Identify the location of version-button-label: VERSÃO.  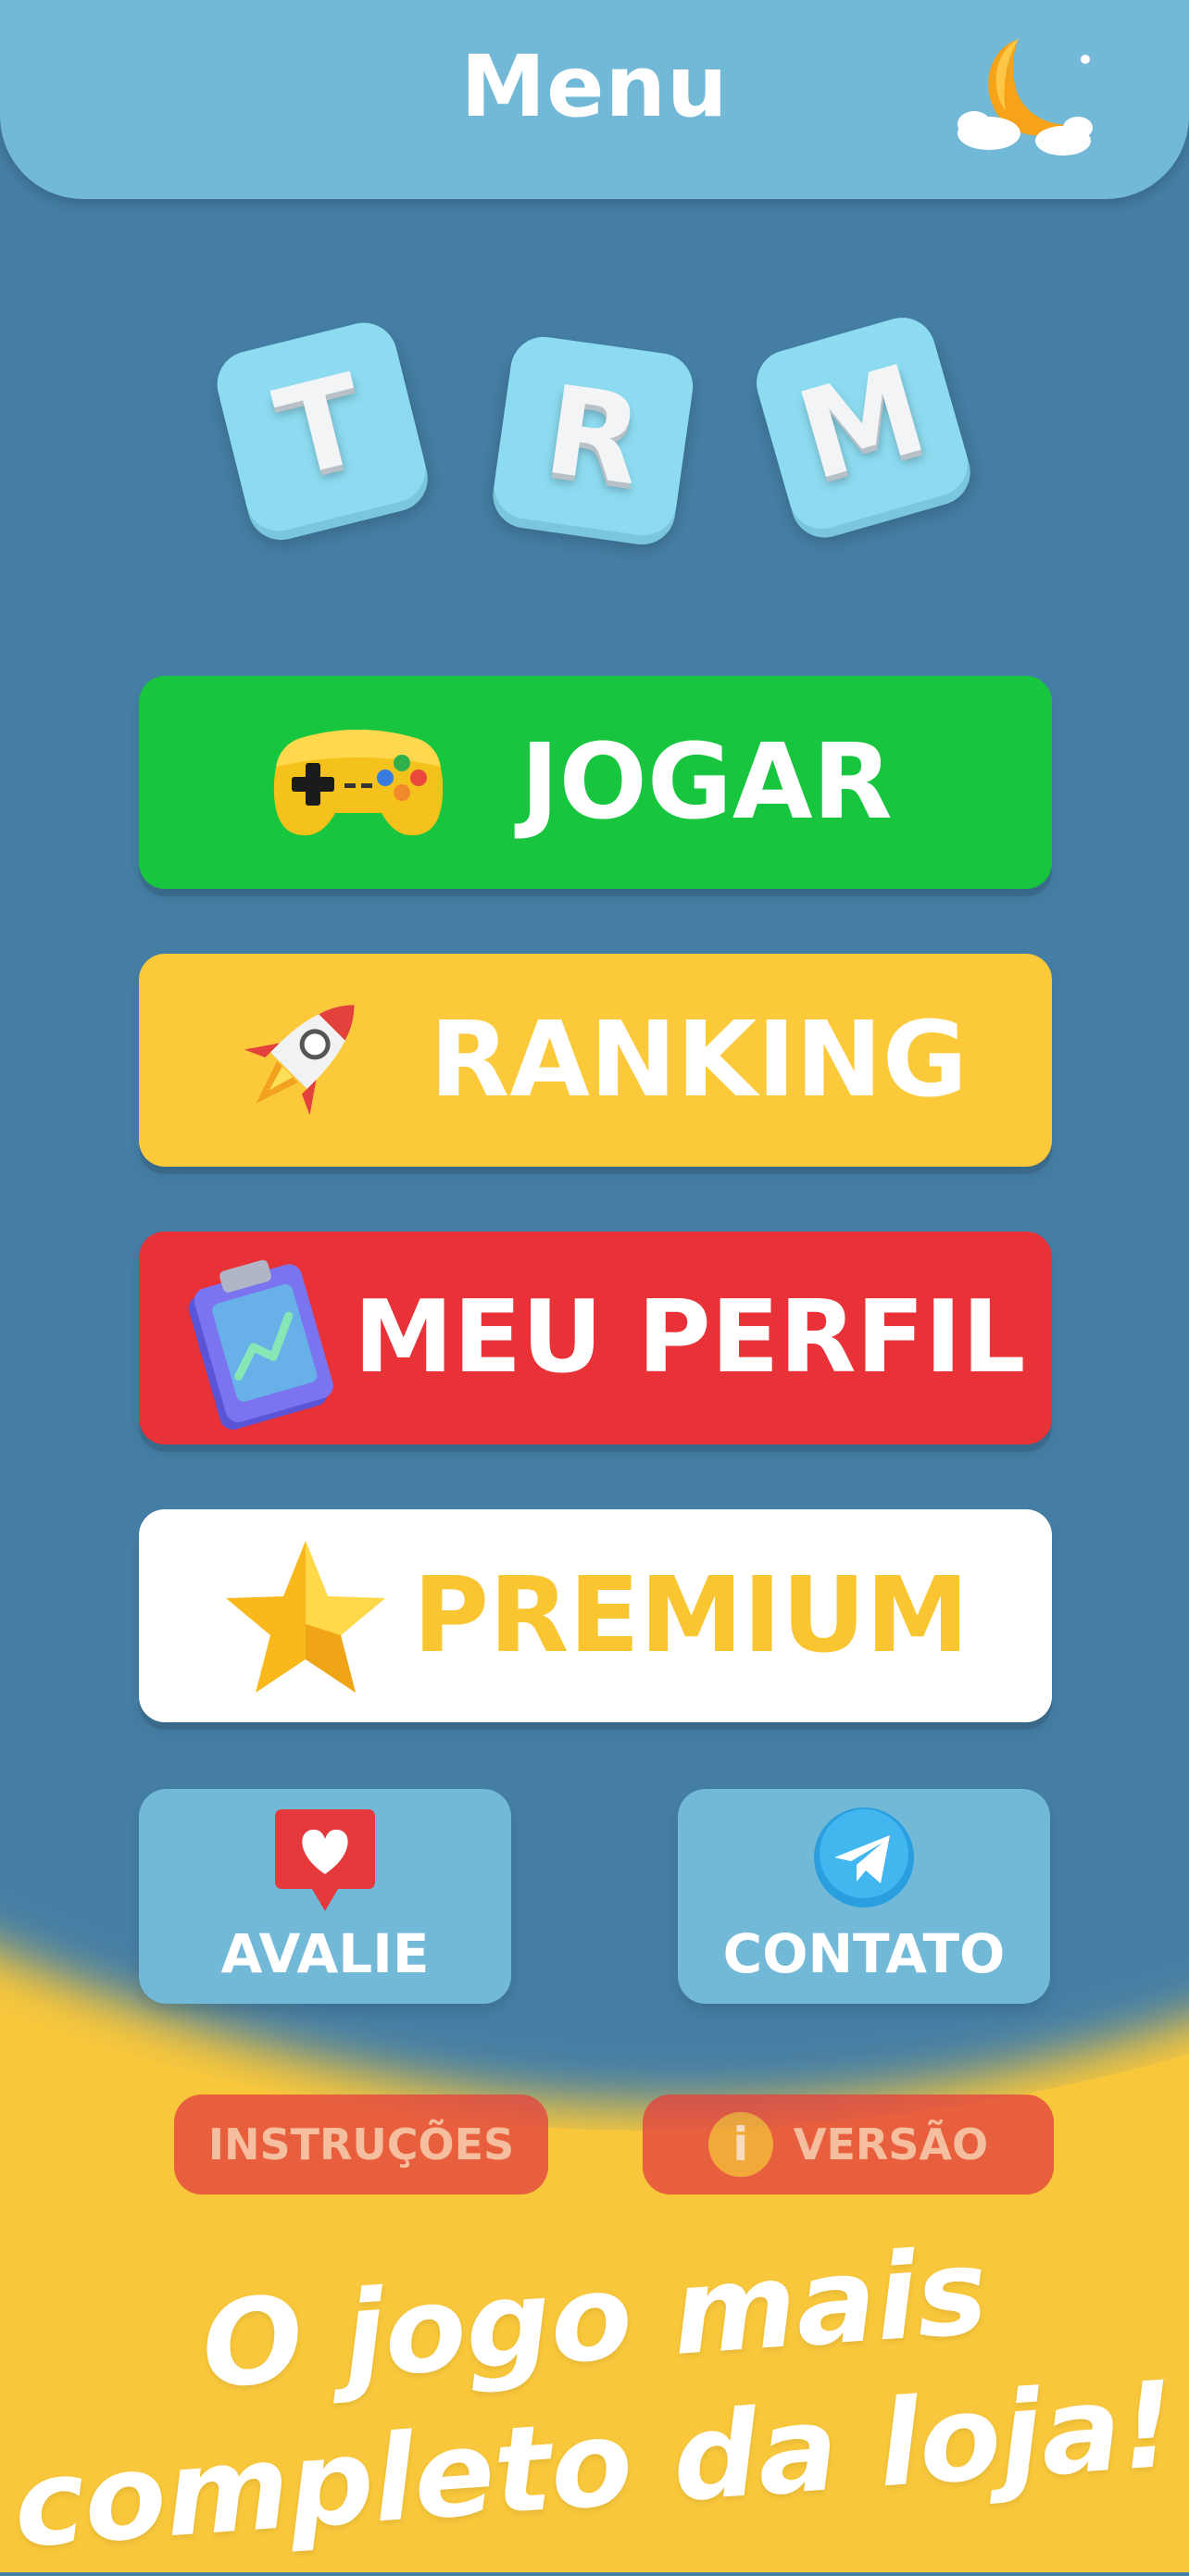
(891, 2145).